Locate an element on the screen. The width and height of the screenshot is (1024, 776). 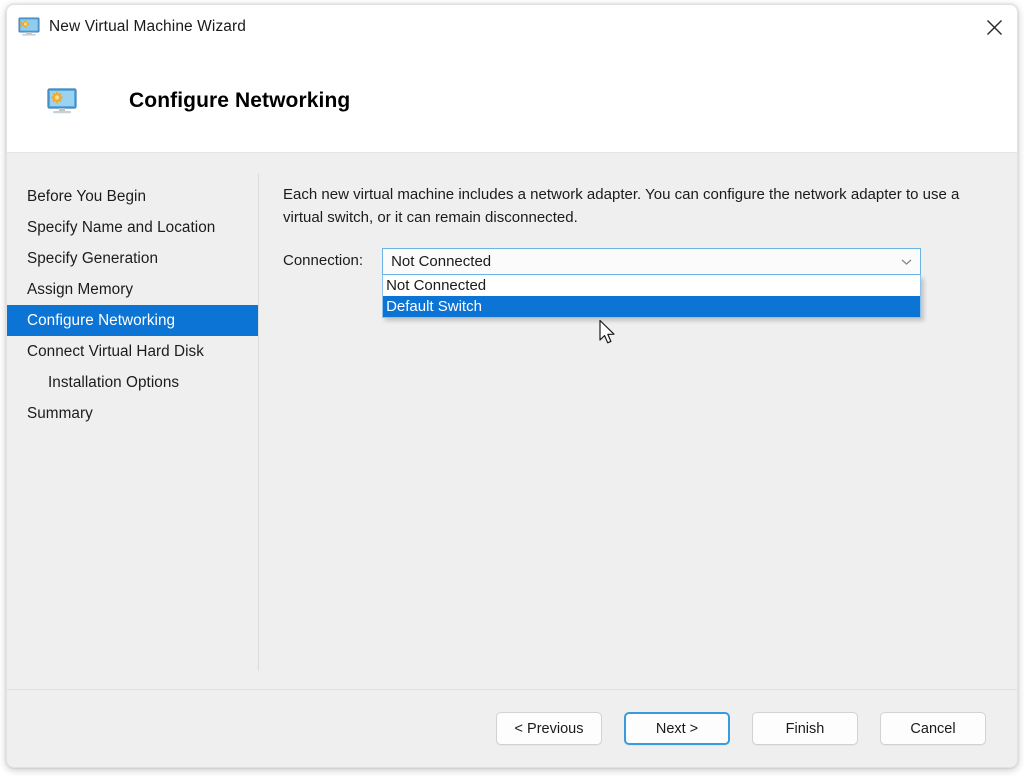
sidebar-item-installation-options: Installation Options is located at coordinates (132, 382).